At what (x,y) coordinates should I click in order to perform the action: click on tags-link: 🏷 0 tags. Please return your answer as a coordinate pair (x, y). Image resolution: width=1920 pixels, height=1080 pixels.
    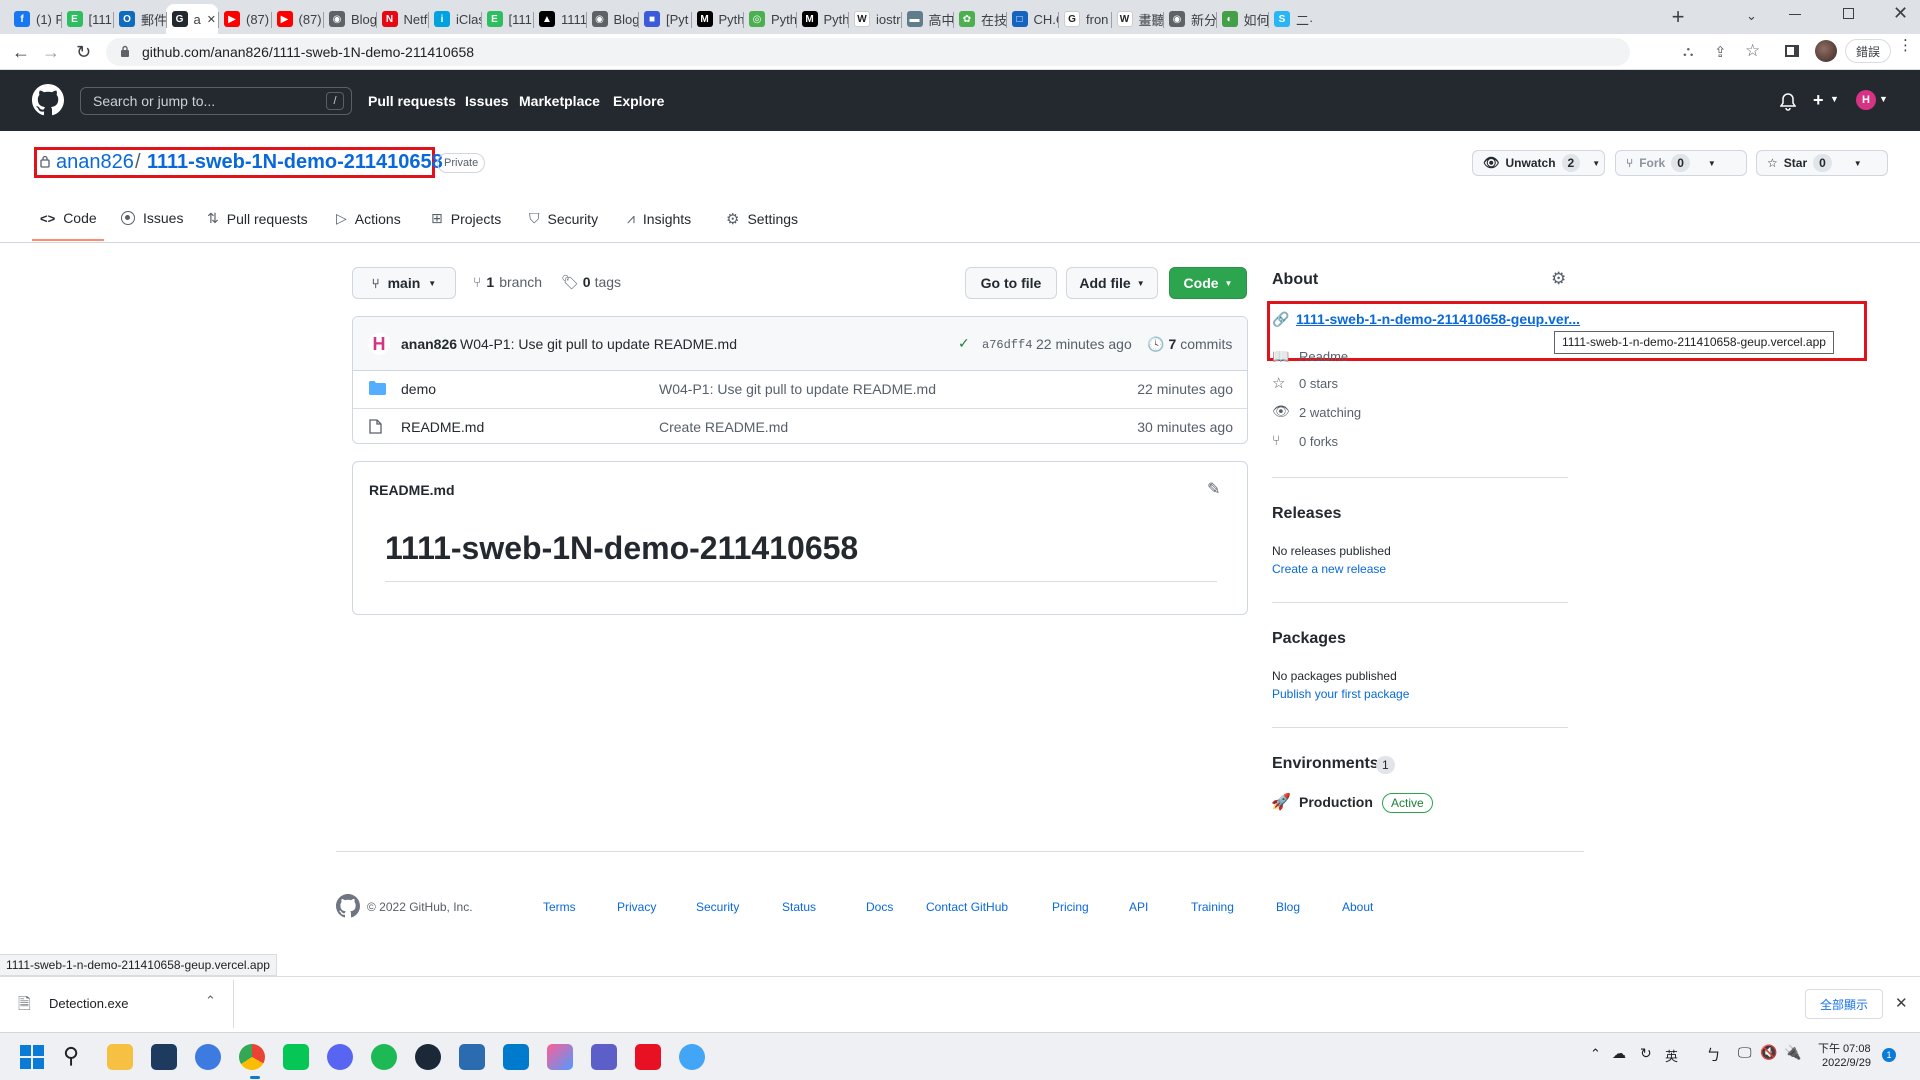
    Looking at the image, I should click on (591, 282).